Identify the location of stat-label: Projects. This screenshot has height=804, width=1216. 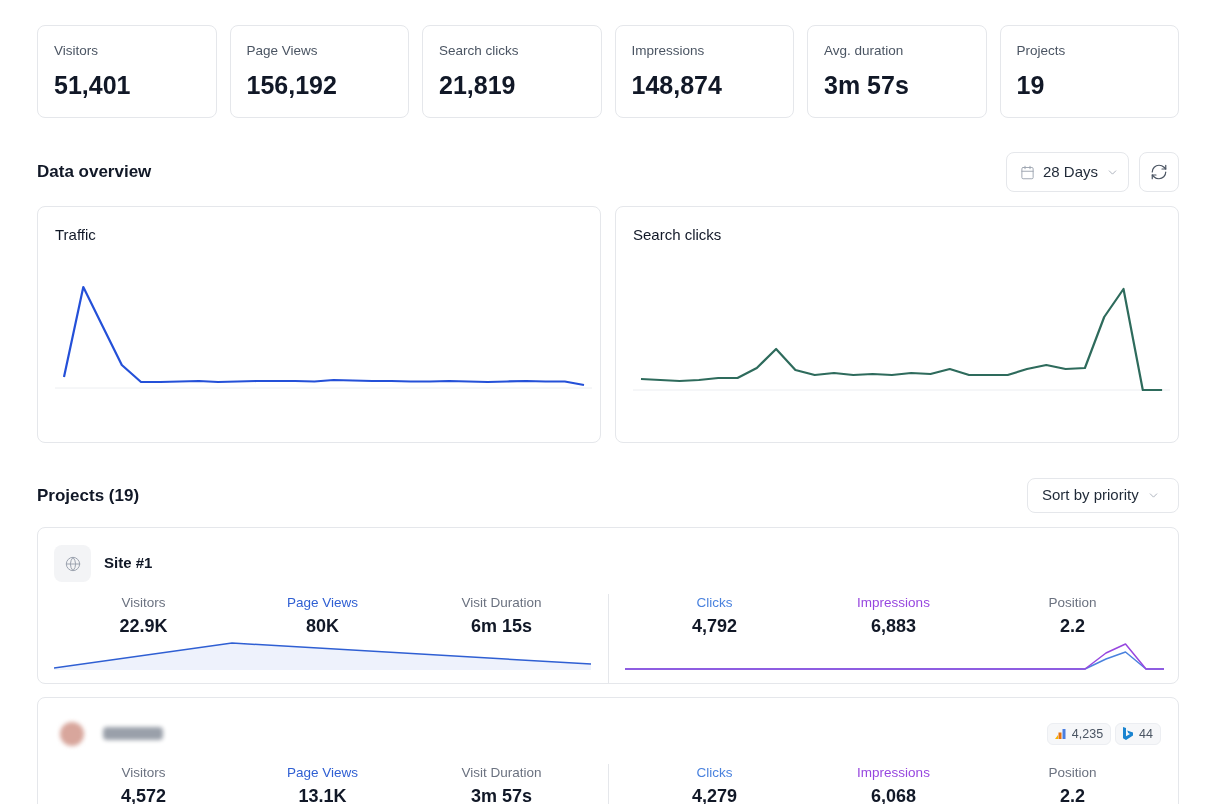
(1041, 51).